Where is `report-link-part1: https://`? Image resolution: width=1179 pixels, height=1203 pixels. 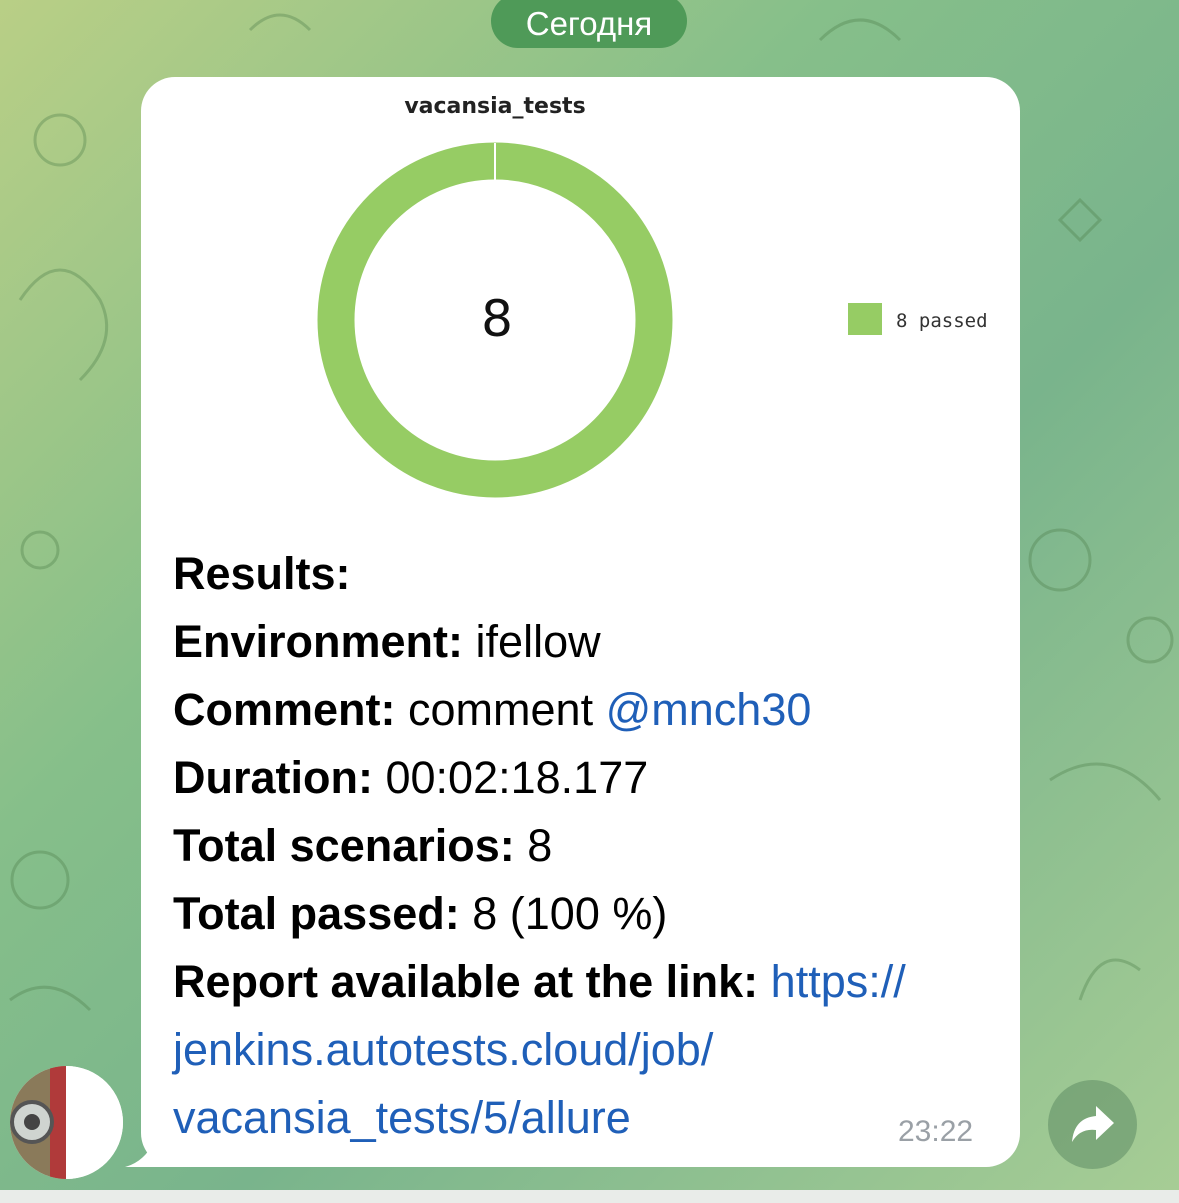 report-link-part1: https:// is located at coordinates (838, 981).